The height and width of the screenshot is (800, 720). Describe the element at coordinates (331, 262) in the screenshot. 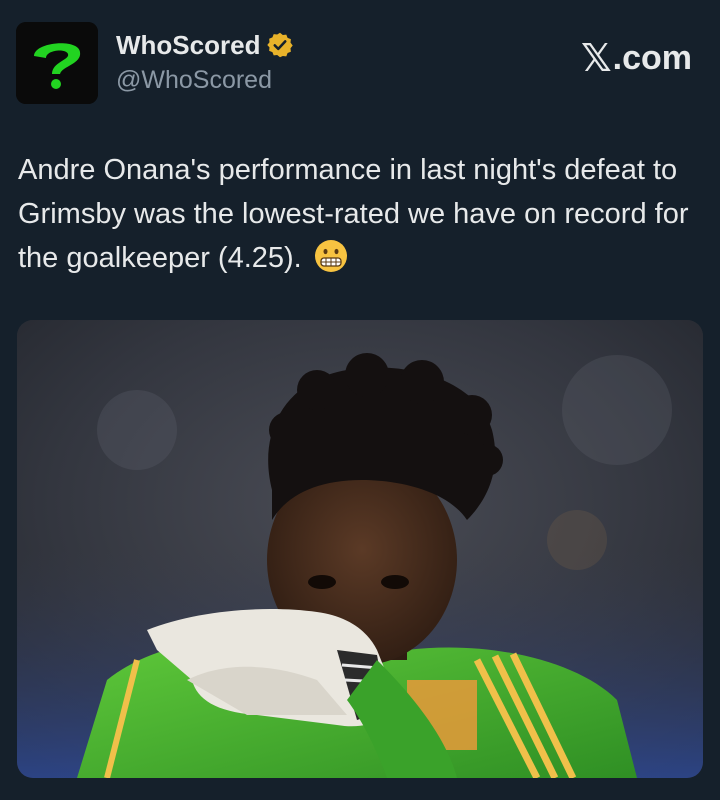

I see `grimacing-face-icon` at that location.